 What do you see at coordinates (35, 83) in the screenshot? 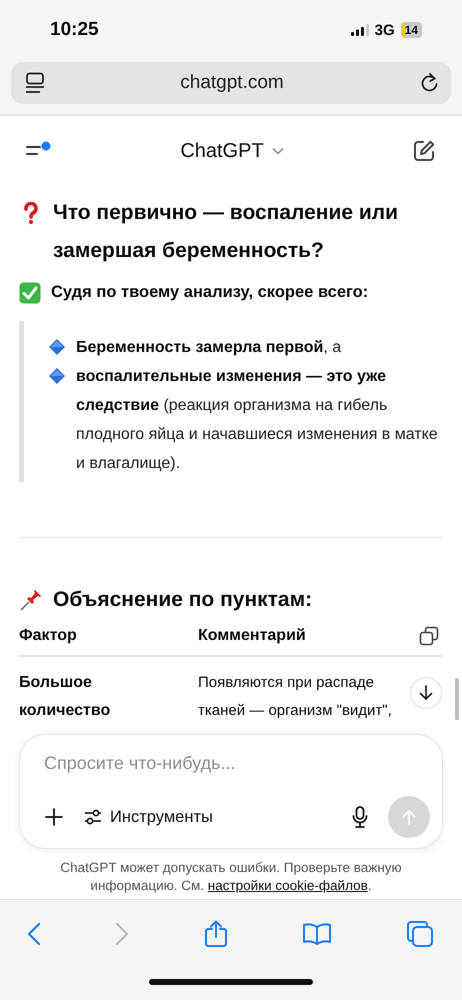
I see `page-menu-icon` at bounding box center [35, 83].